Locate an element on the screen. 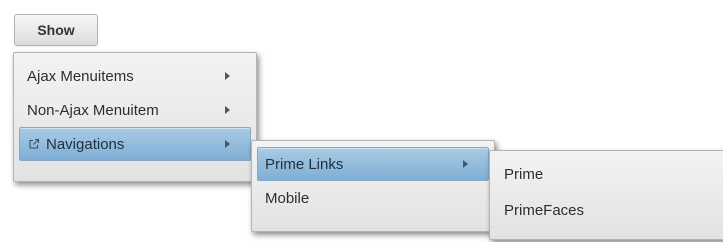 The image size is (723, 242). menuitem-prime: Prime is located at coordinates (609, 174).